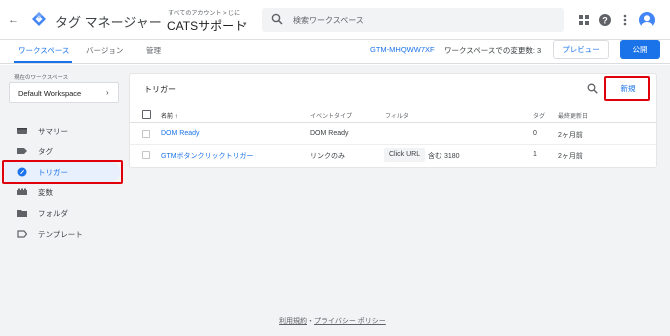 This screenshot has height=336, width=670. Describe the element at coordinates (62, 192) in the screenshot. I see `sidebar-item-variables: 変数` at that location.